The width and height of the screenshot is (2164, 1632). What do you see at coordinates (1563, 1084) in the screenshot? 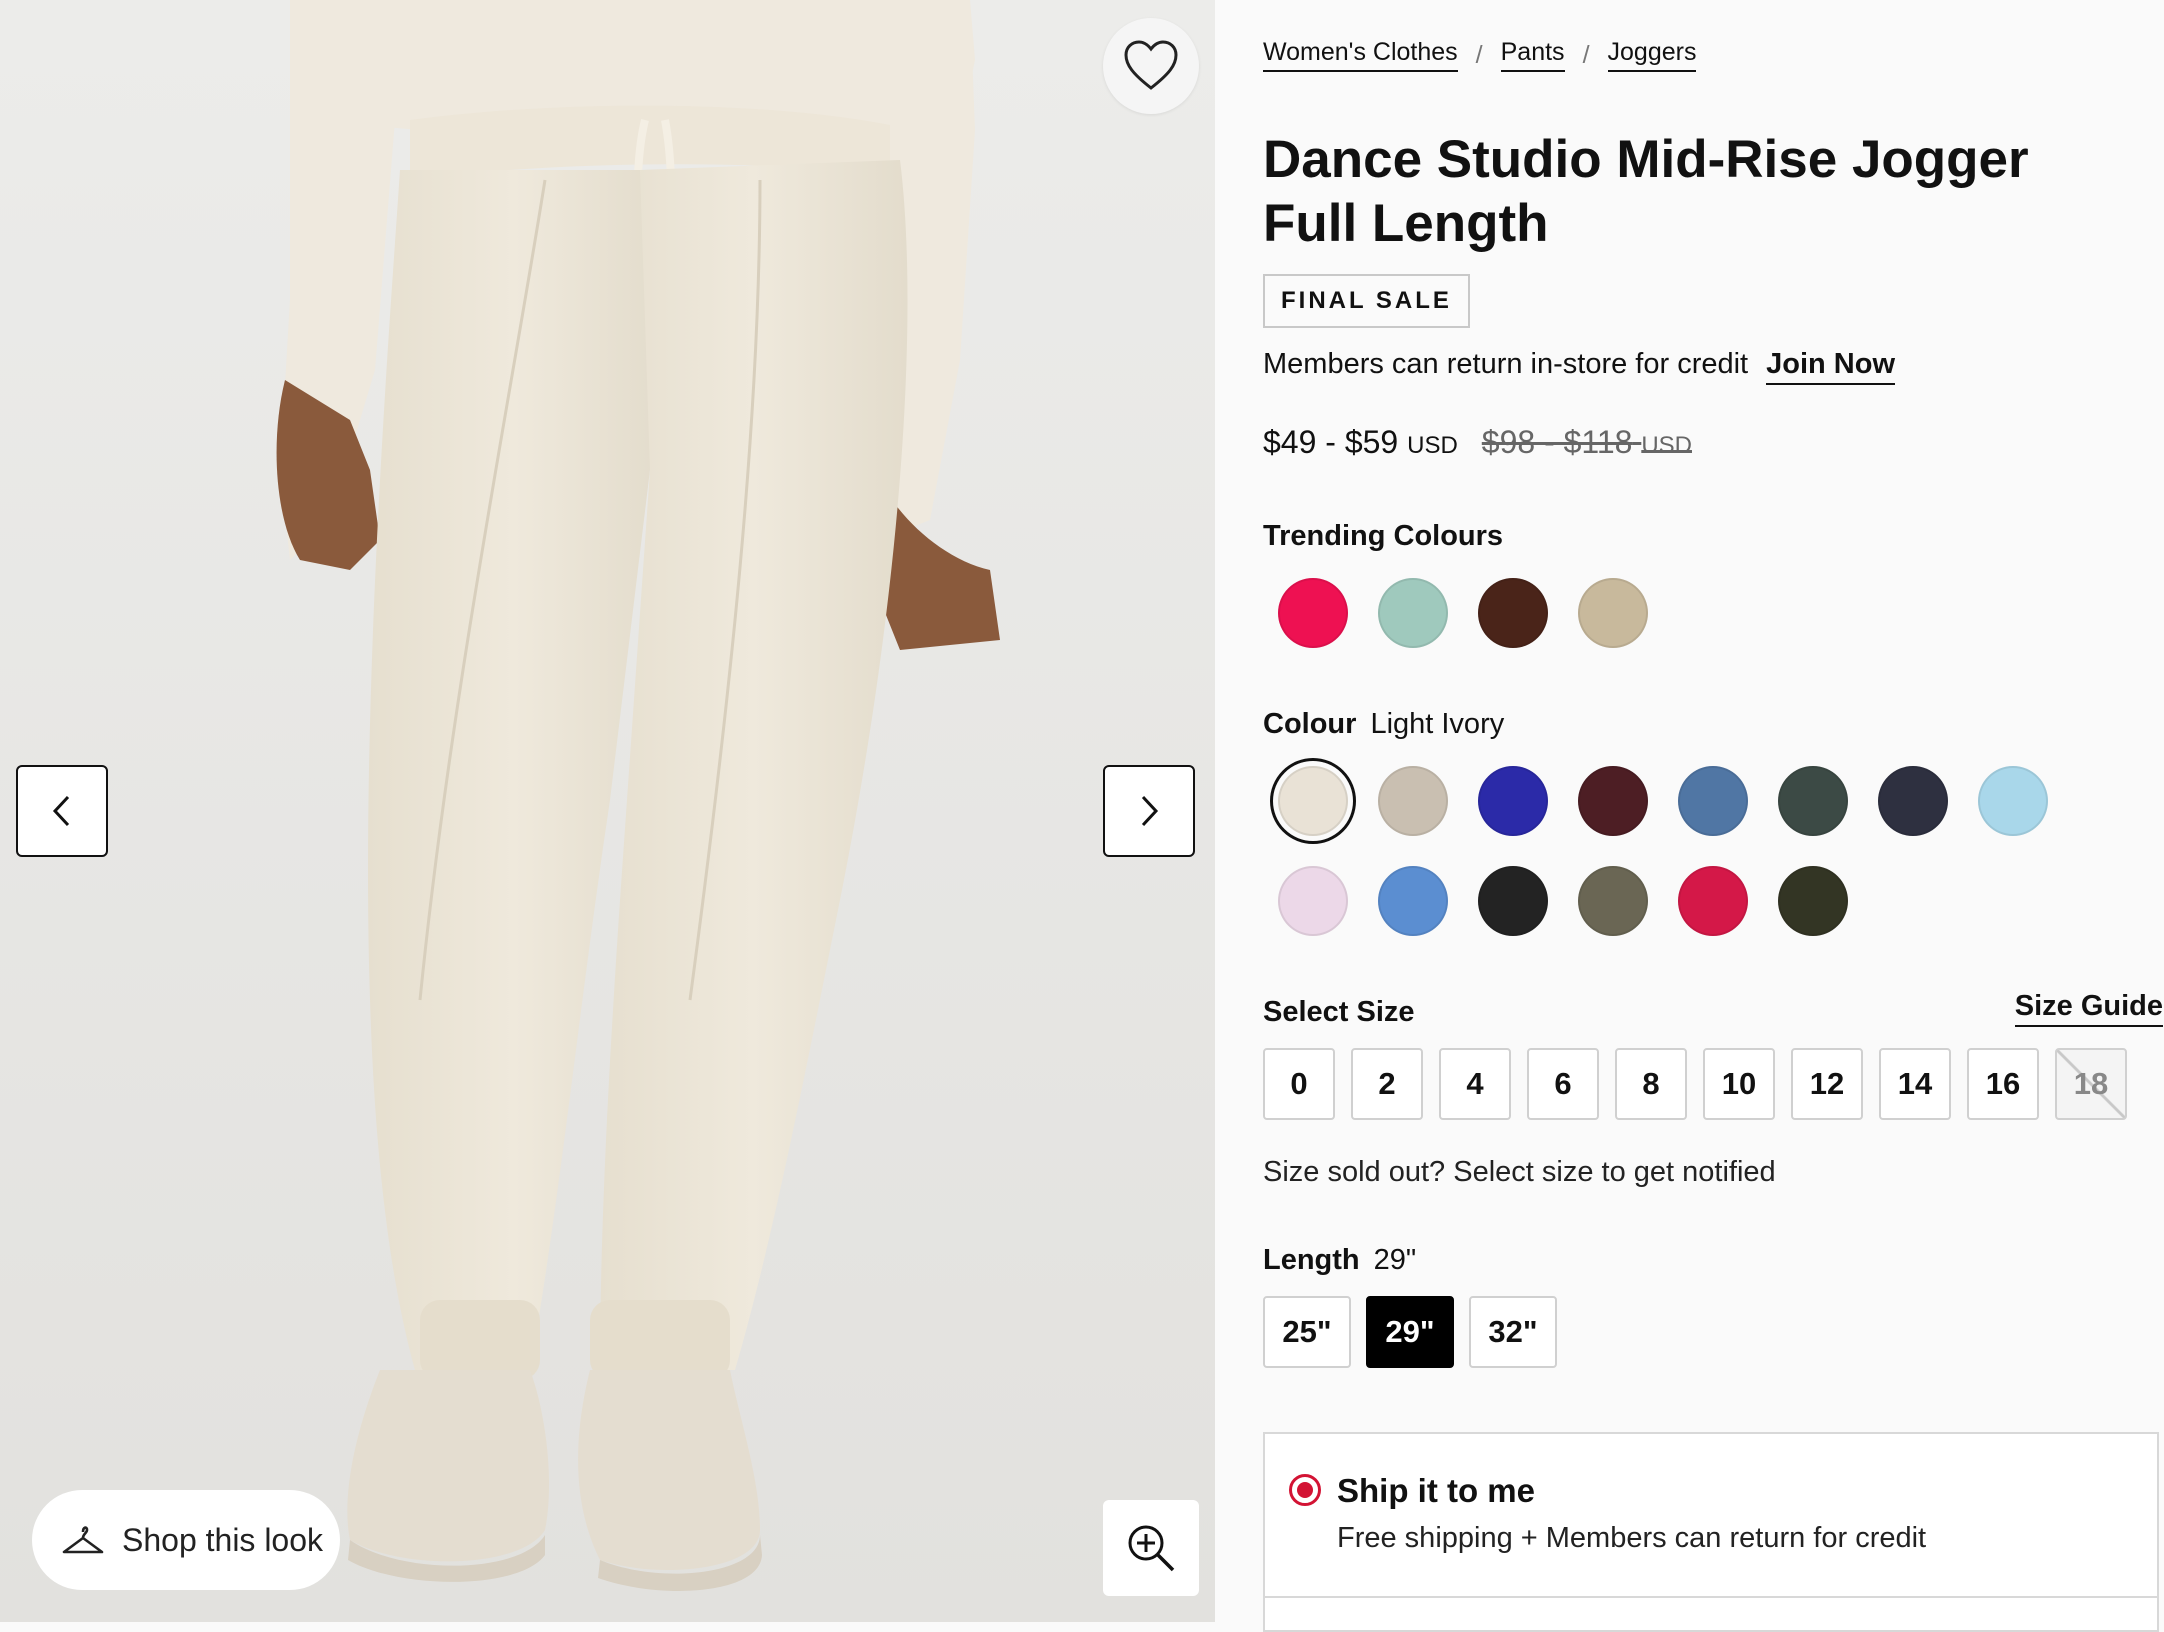
I see `size-option-6: 6` at bounding box center [1563, 1084].